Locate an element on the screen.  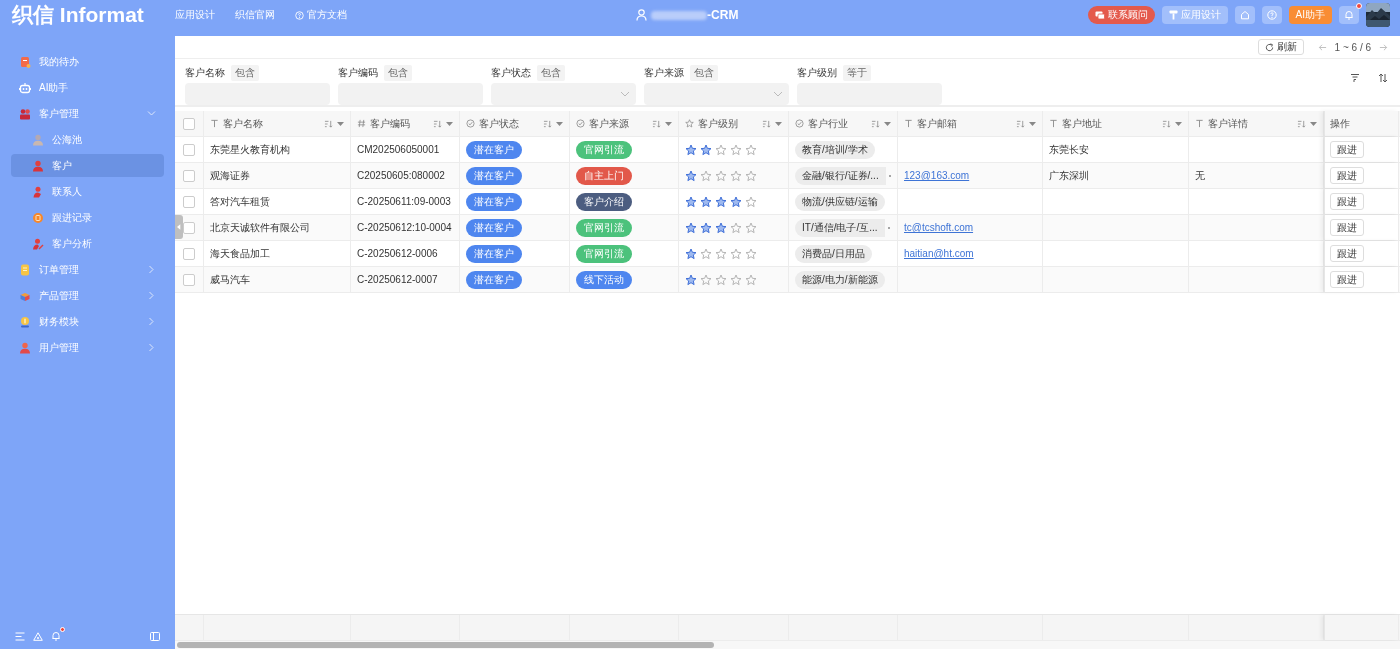
triangle-icon is located at coordinates (38, 636).